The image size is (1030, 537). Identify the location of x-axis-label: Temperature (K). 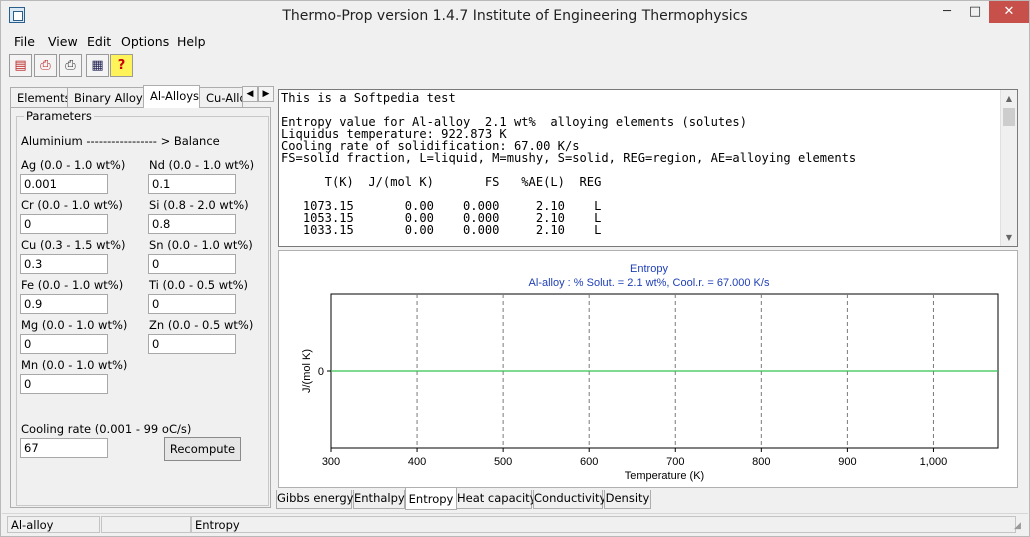
(664, 476).